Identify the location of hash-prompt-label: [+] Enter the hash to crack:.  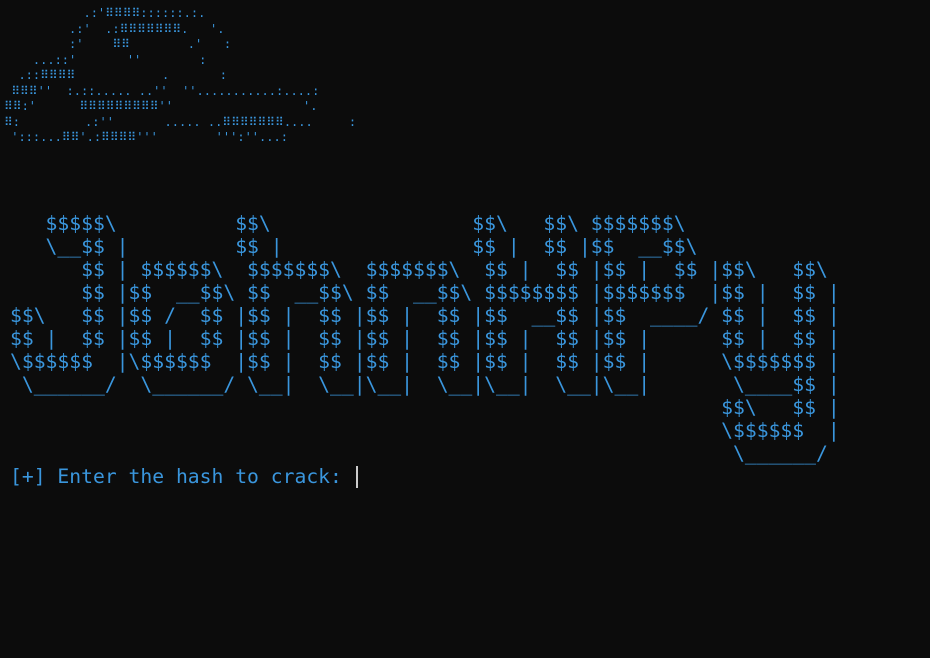
(182, 476).